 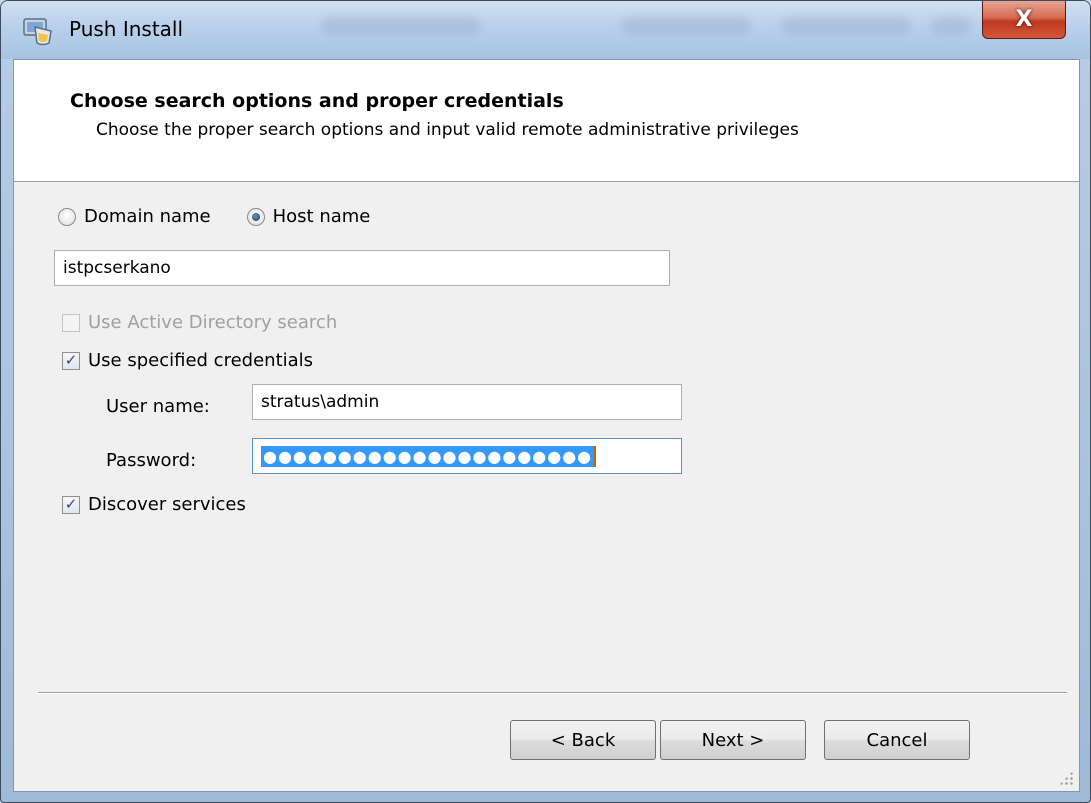 I want to click on discover-services-checkbox: ✓, so click(x=71, y=504).